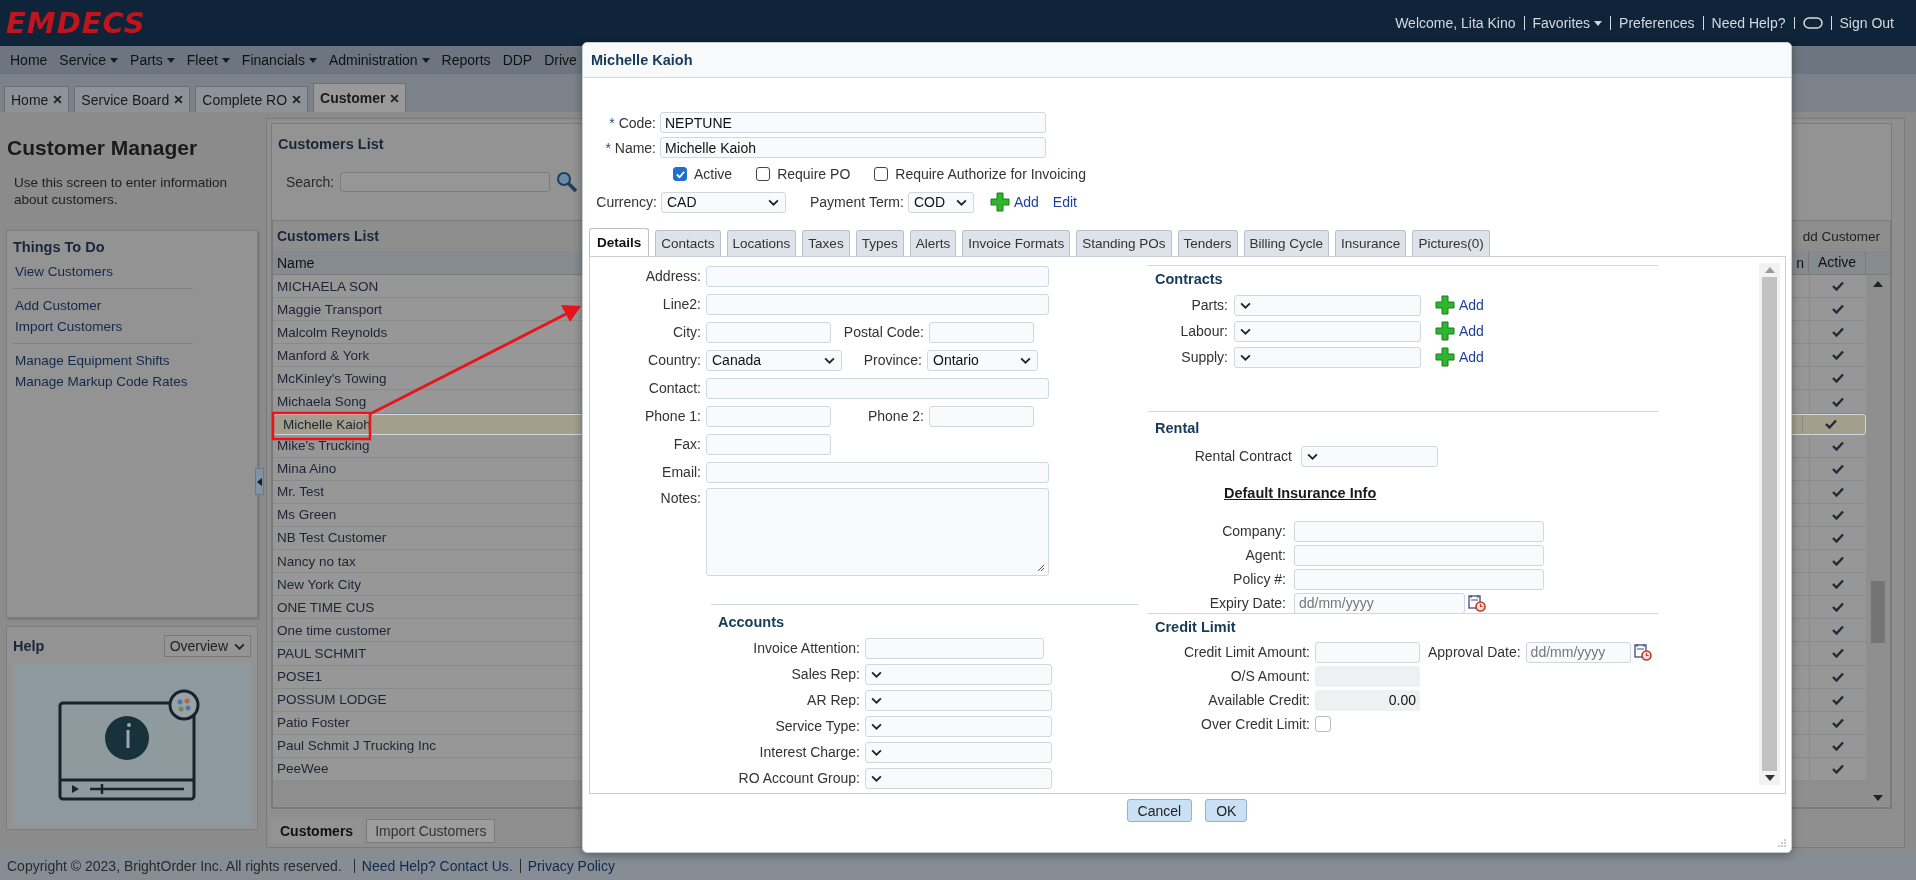 The image size is (1916, 880). Describe the element at coordinates (208, 60) in the screenshot. I see `menu-item: Fleet` at that location.